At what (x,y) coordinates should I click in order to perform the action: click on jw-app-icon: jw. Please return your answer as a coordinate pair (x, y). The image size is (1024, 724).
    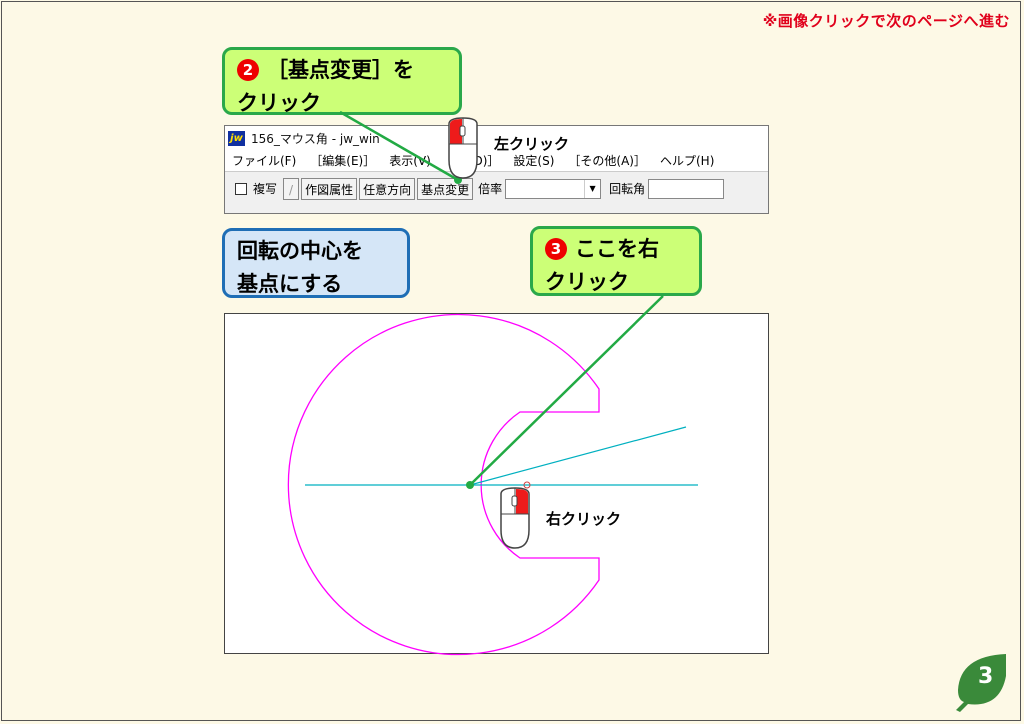
    Looking at the image, I should click on (236, 138).